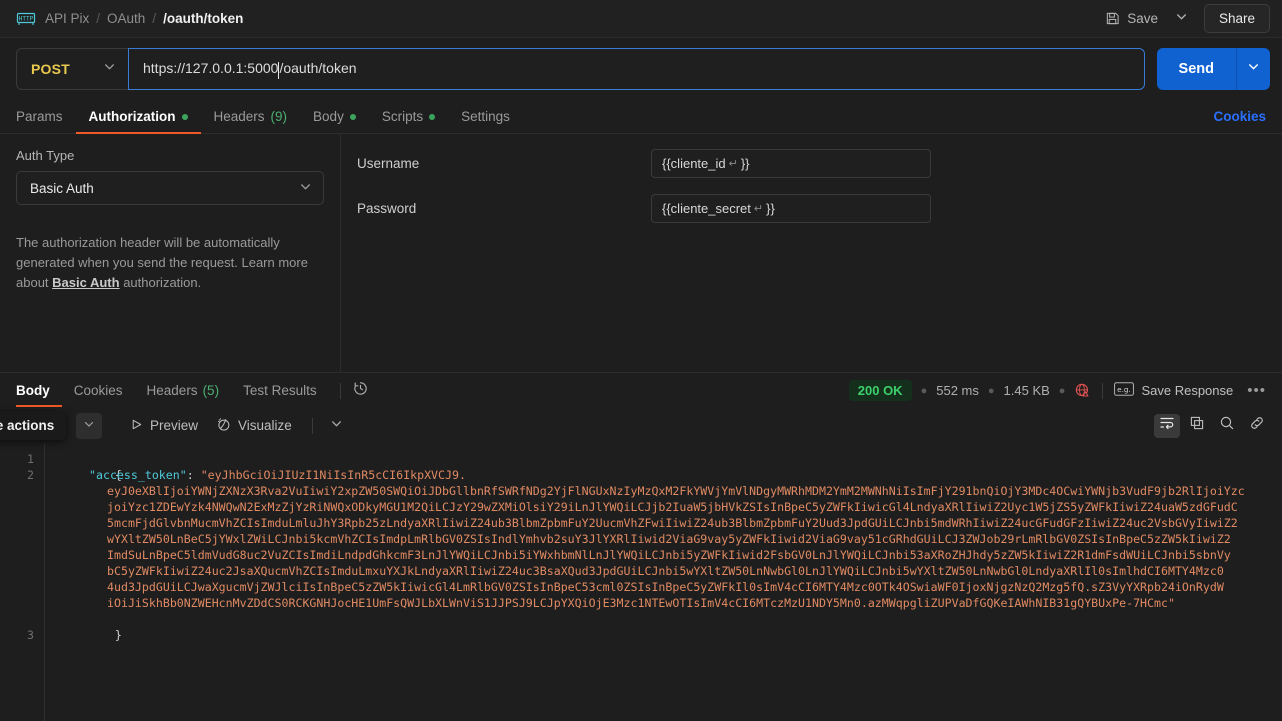  I want to click on top-bar-actions: Save Share, so click(1183, 18).